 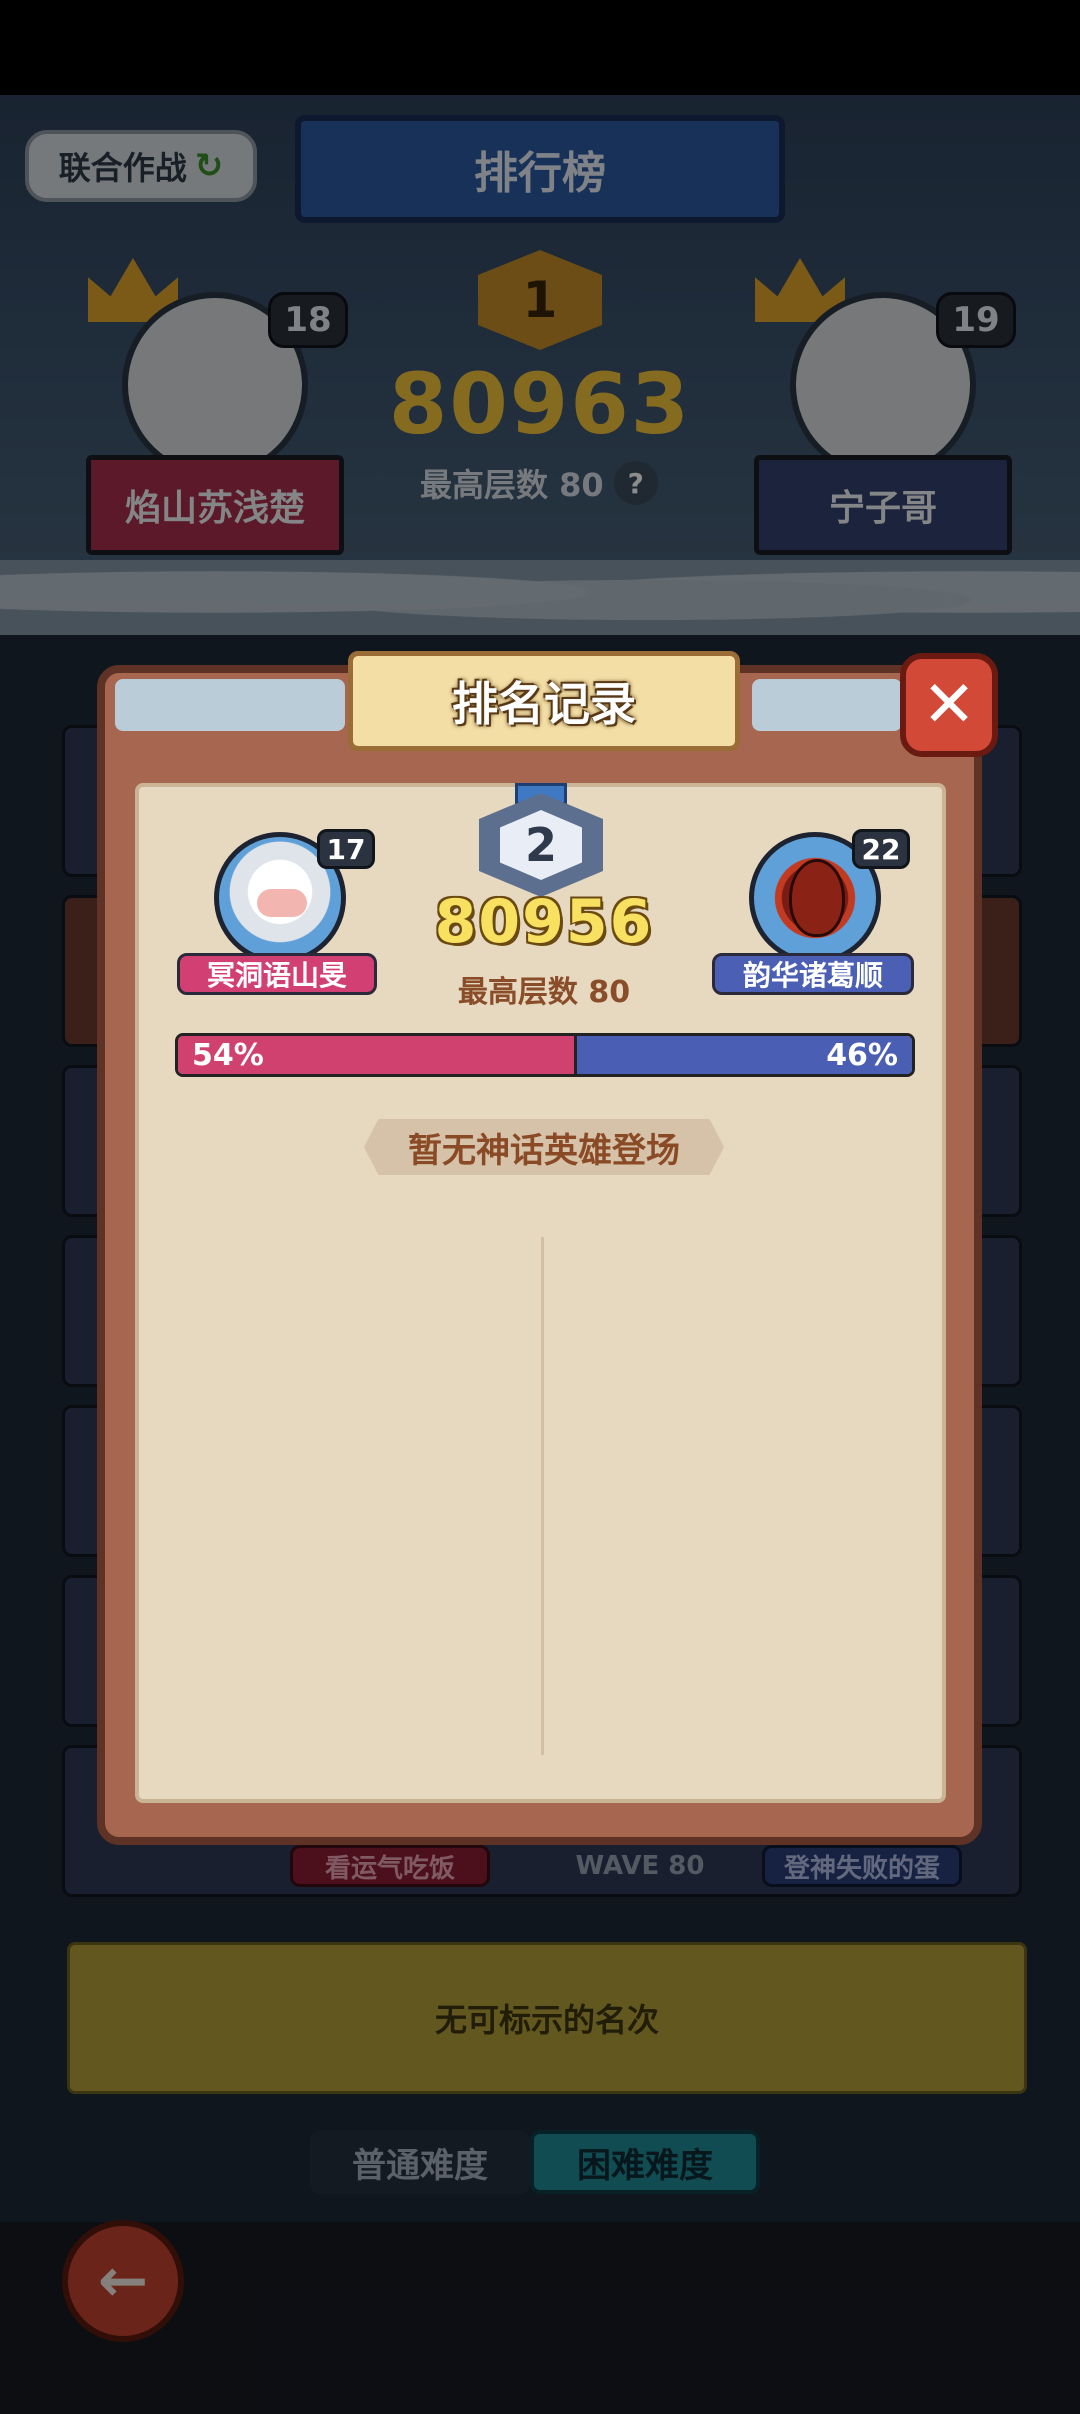 I want to click on lava-egg-icon, so click(x=817, y=898).